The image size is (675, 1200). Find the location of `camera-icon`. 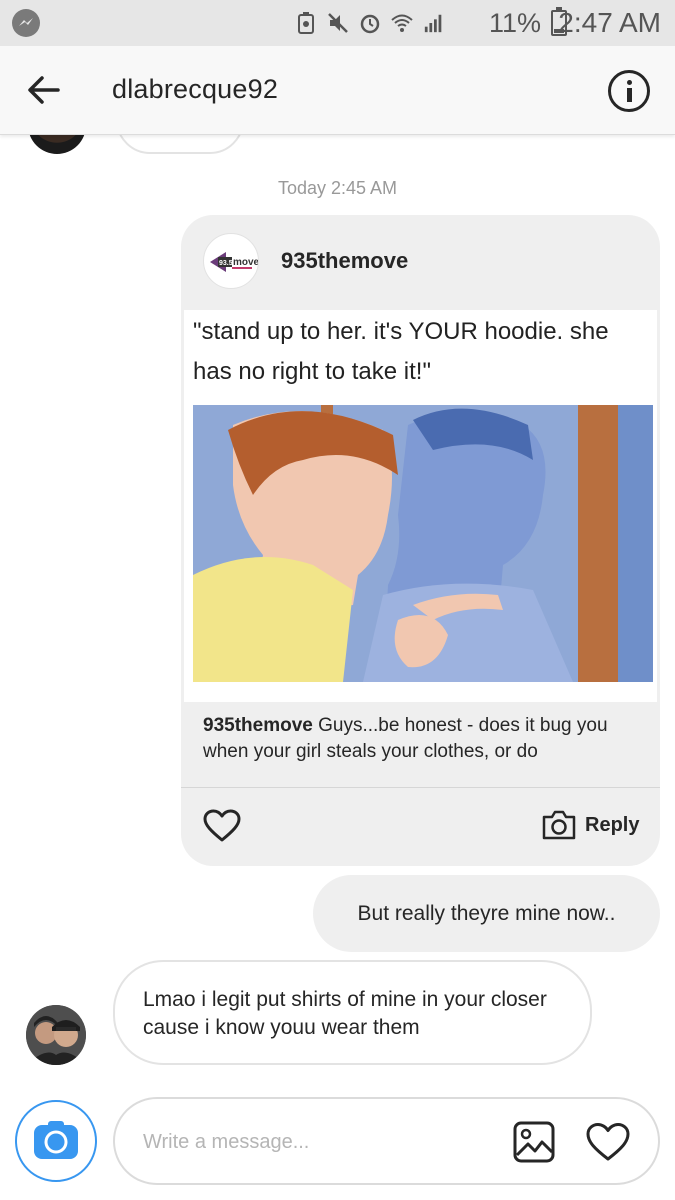

camera-icon is located at coordinates (56, 1140).